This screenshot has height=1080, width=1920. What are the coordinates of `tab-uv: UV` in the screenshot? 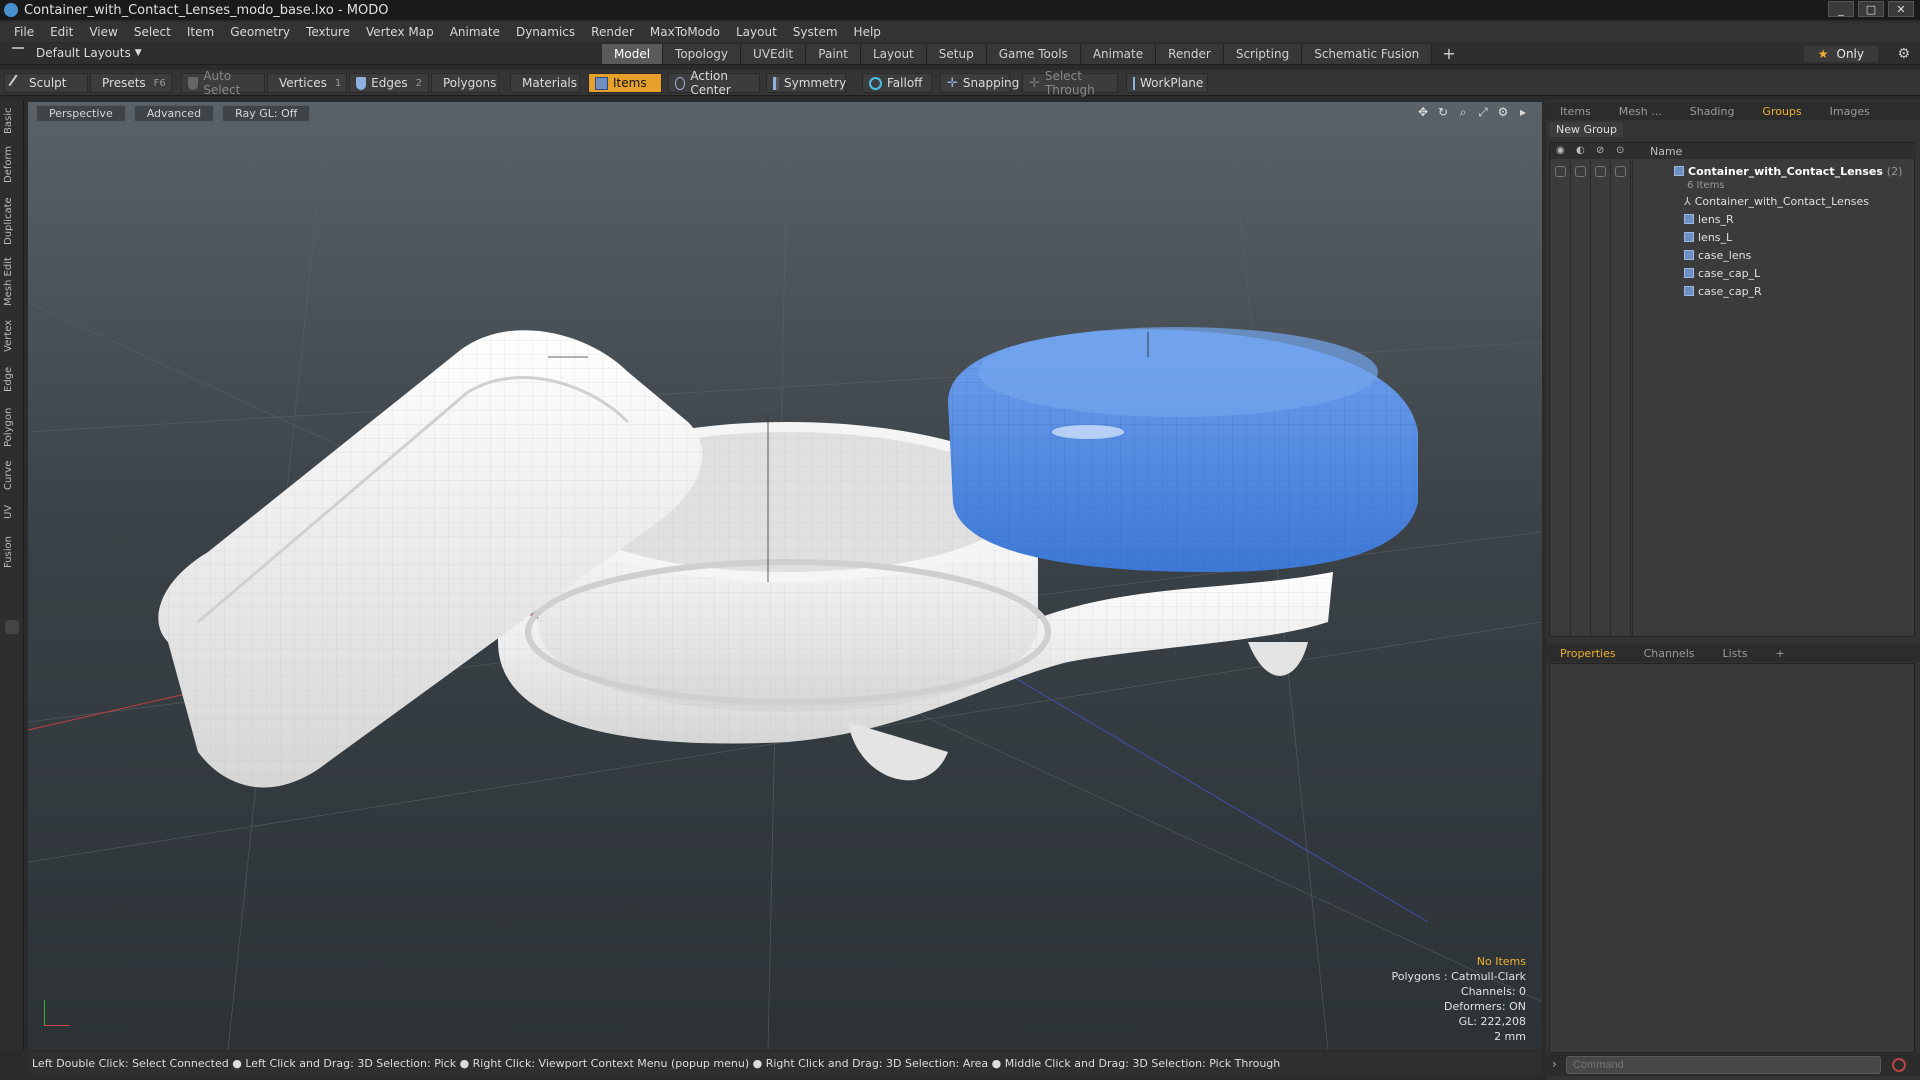 It's located at (12, 512).